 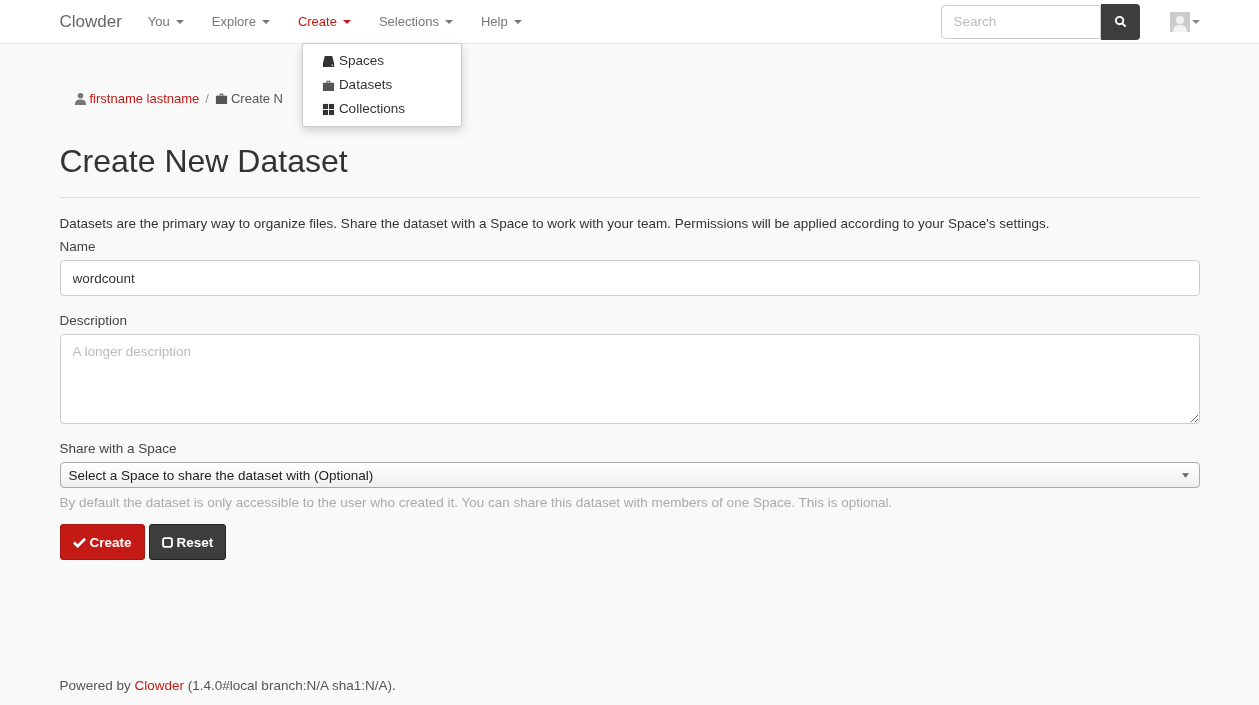 I want to click on field-label: Name, so click(x=78, y=246).